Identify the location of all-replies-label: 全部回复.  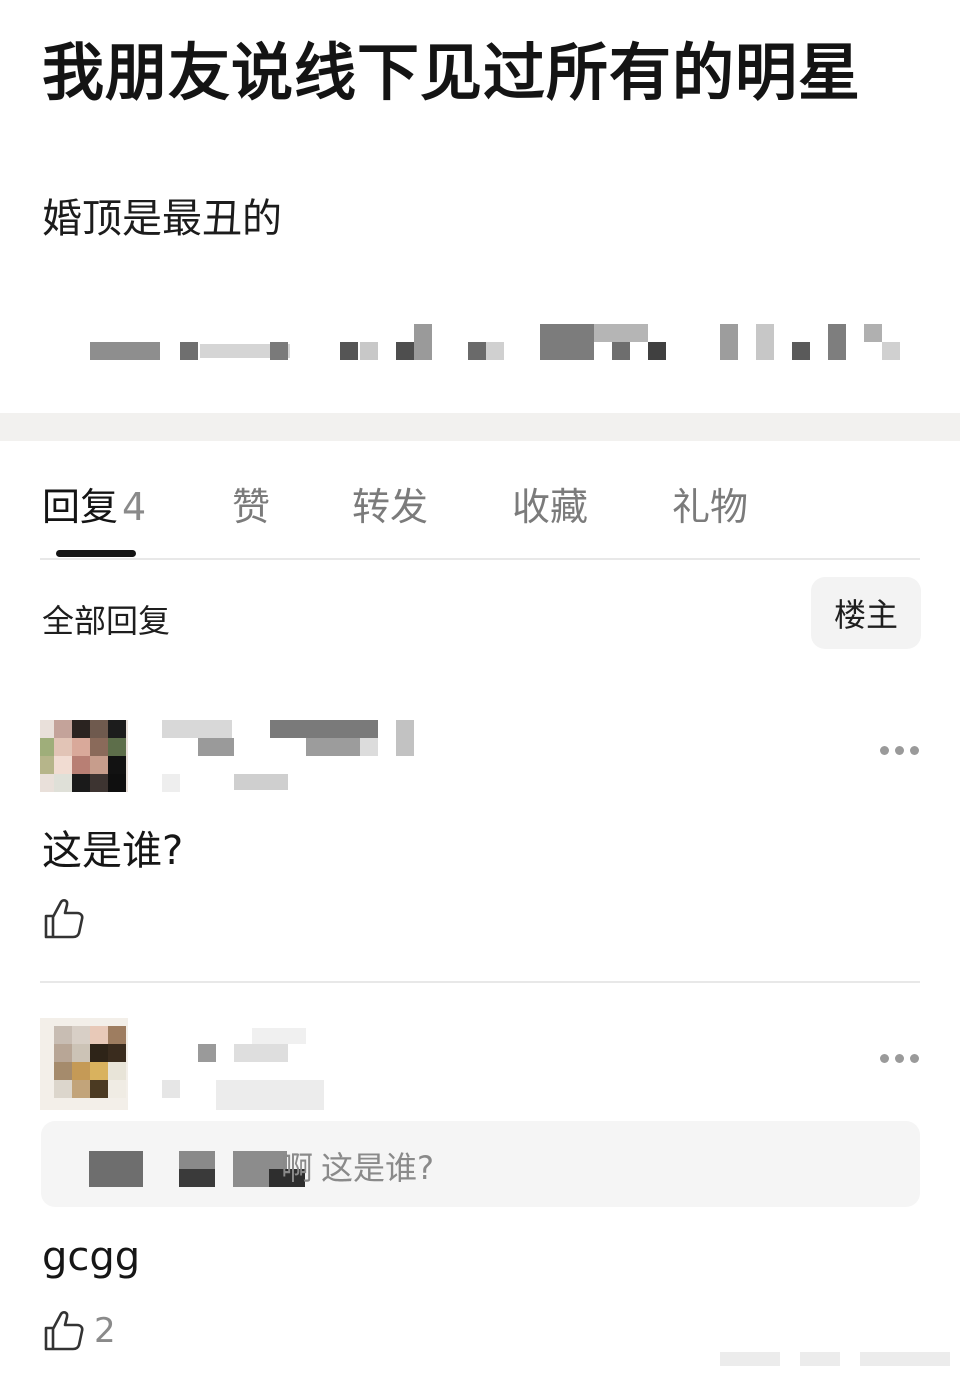
(106, 621).